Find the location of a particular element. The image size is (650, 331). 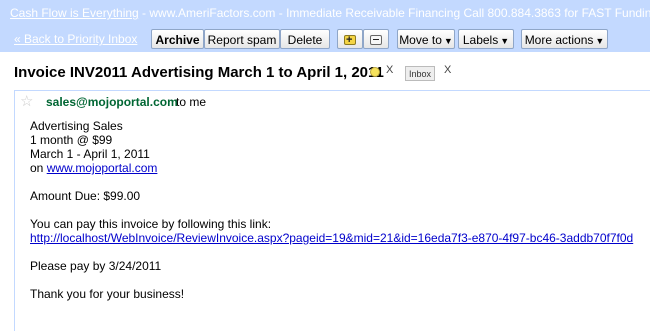

delete-button: Delete is located at coordinates (305, 39).